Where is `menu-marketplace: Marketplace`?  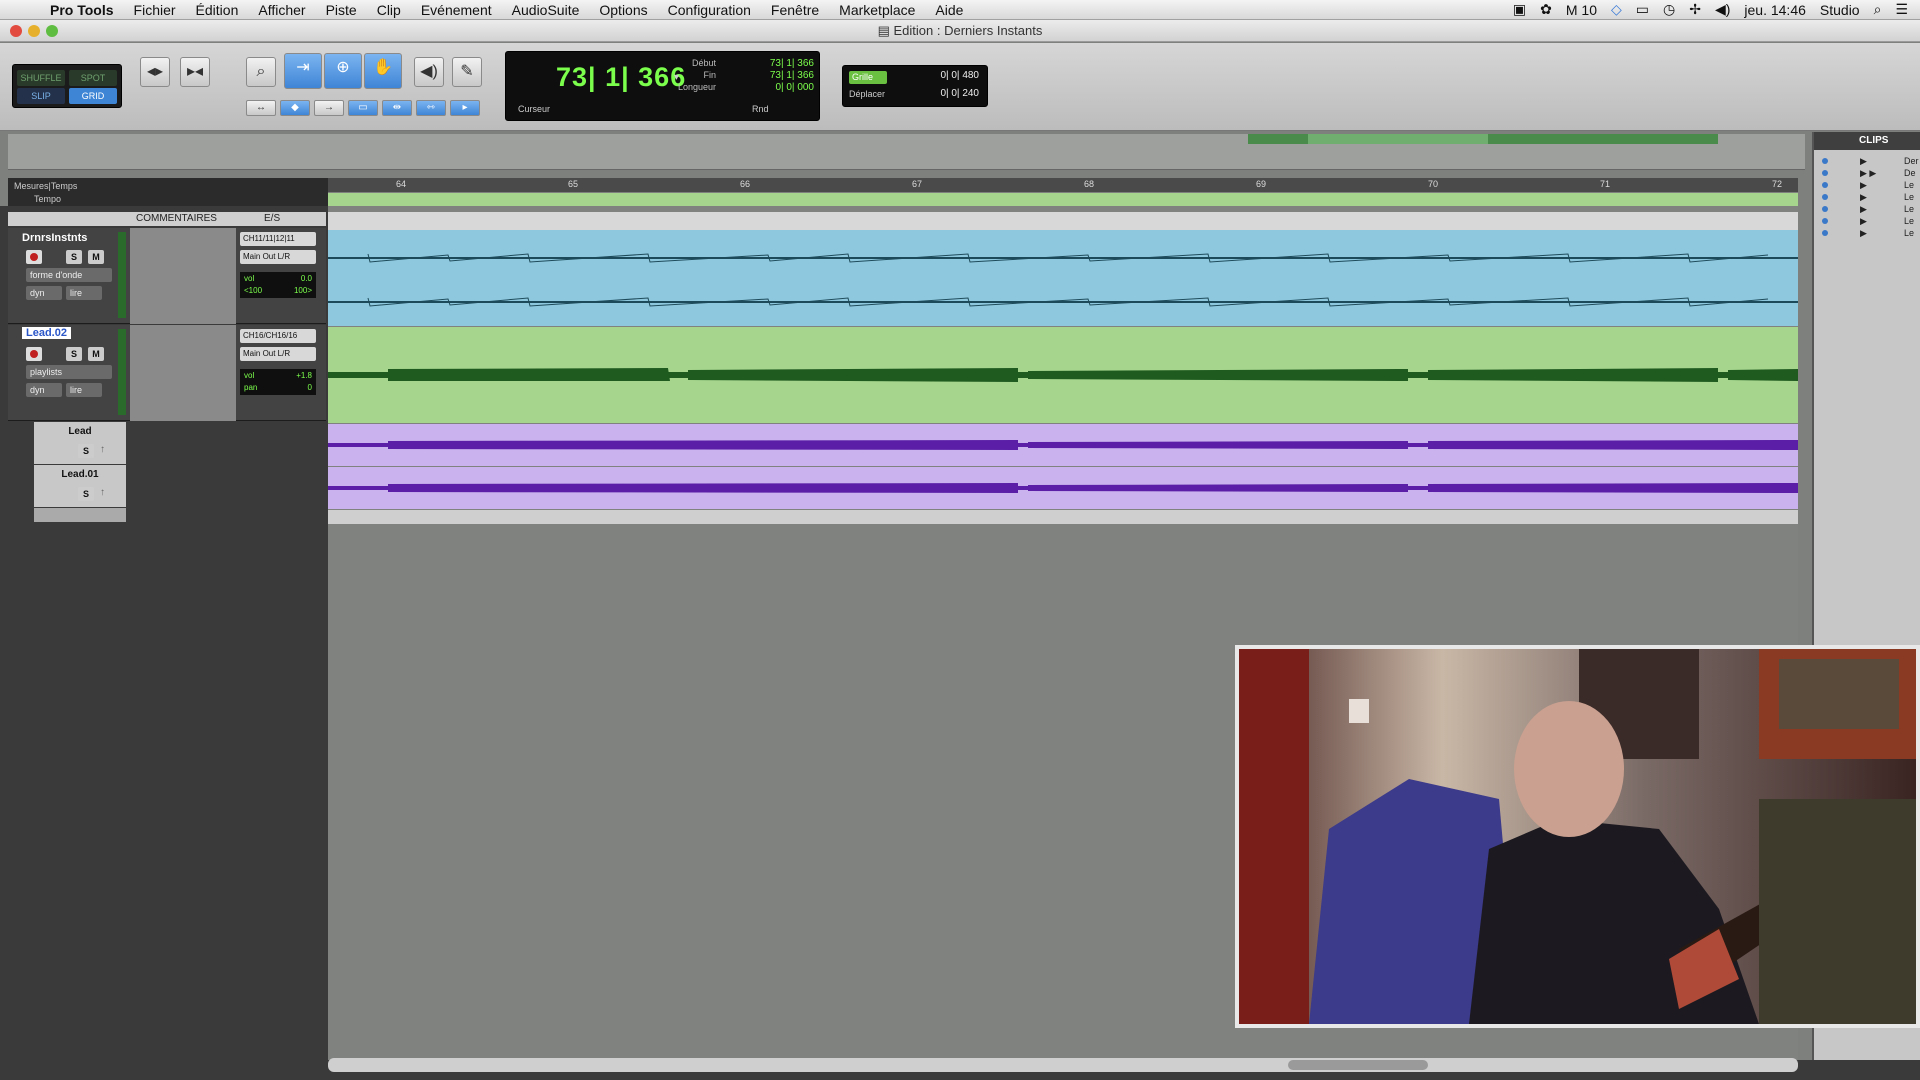
menu-marketplace: Marketplace is located at coordinates (877, 10).